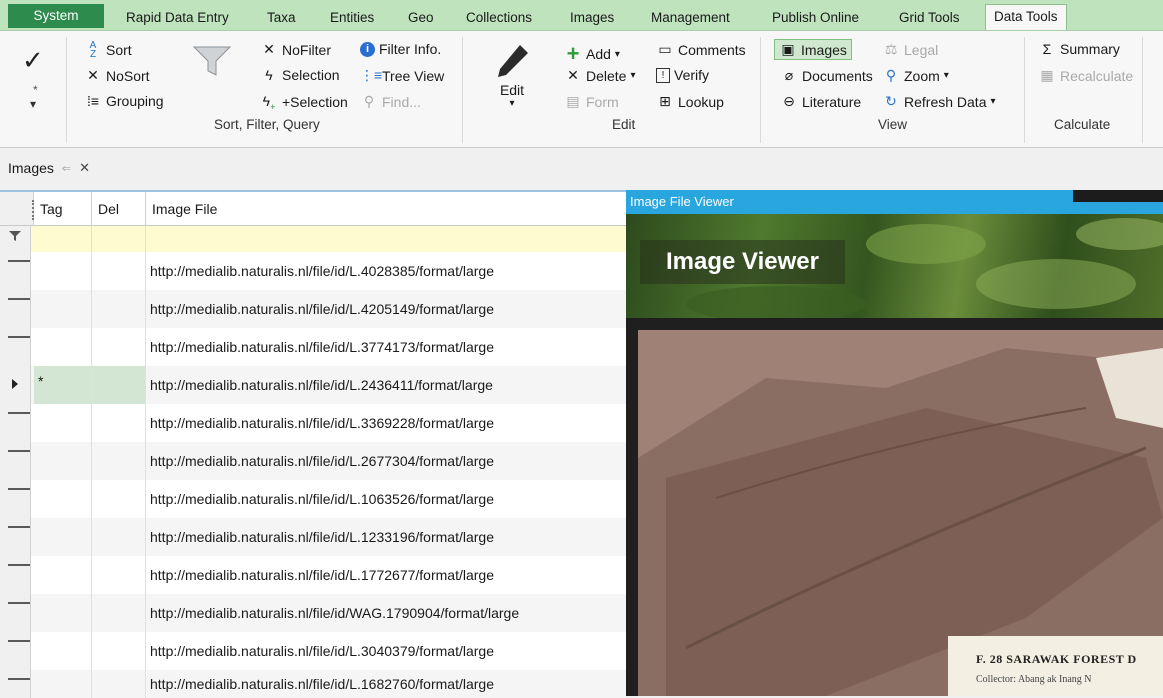  I want to click on document-tab-images: Images ⇐ ✕, so click(49, 168).